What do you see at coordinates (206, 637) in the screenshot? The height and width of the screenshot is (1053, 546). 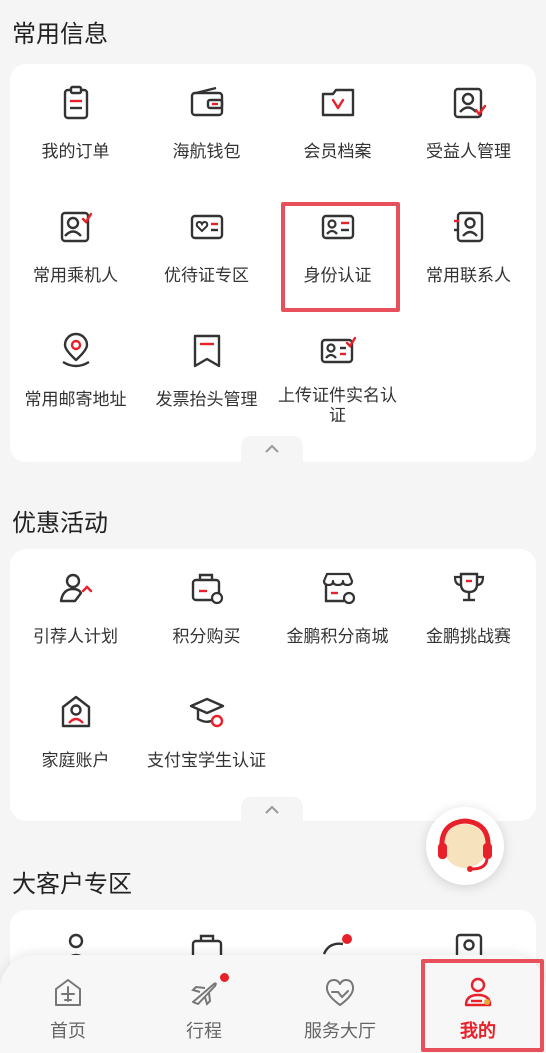 I see `menu-item-label: 积分购买` at bounding box center [206, 637].